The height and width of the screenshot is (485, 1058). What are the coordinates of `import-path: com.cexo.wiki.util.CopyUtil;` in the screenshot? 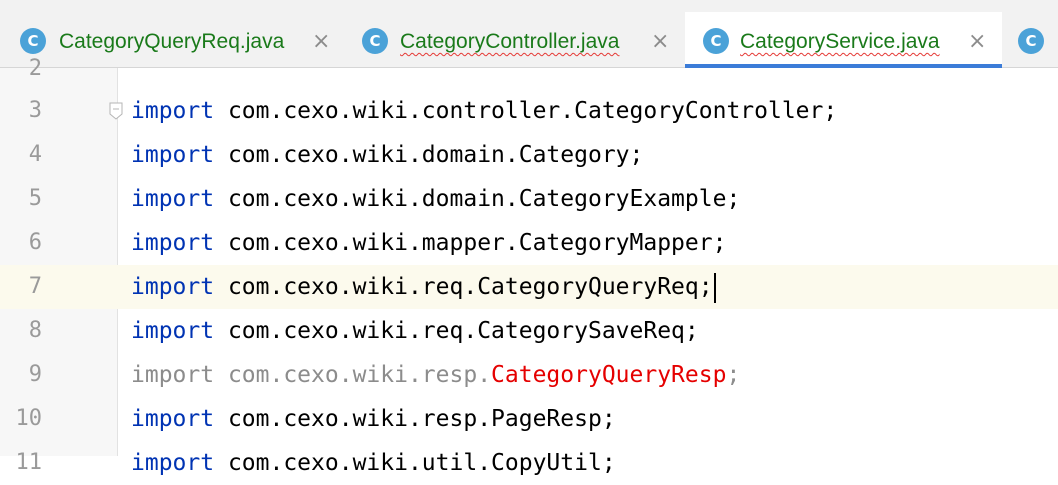 It's located at (415, 463).